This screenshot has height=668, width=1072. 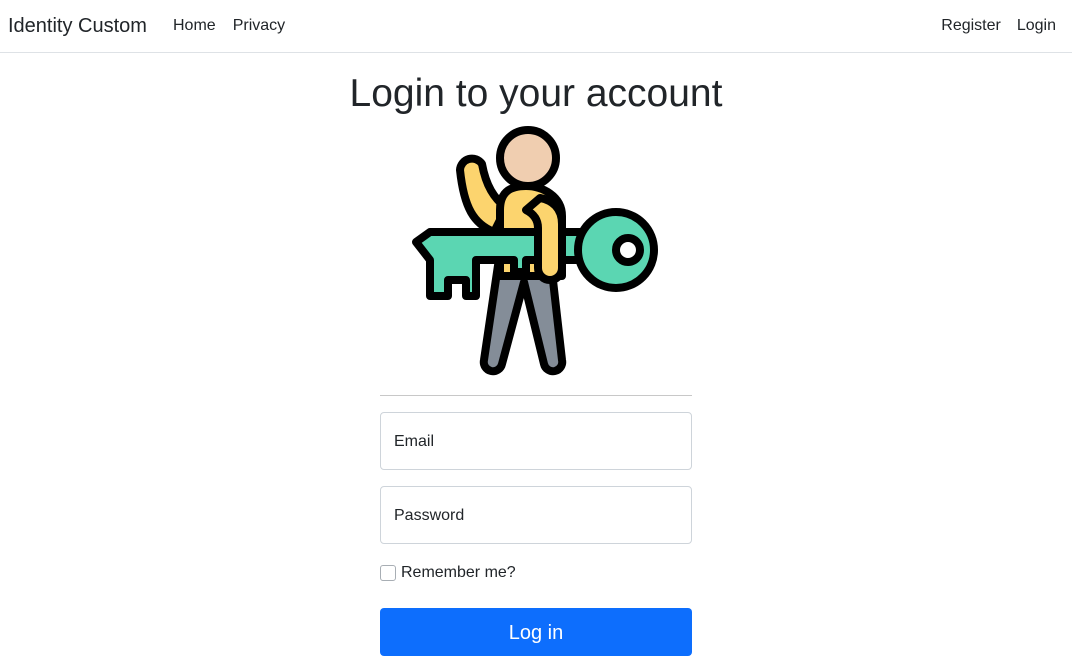 What do you see at coordinates (535, 251) in the screenshot?
I see `person-holding-key-icon` at bounding box center [535, 251].